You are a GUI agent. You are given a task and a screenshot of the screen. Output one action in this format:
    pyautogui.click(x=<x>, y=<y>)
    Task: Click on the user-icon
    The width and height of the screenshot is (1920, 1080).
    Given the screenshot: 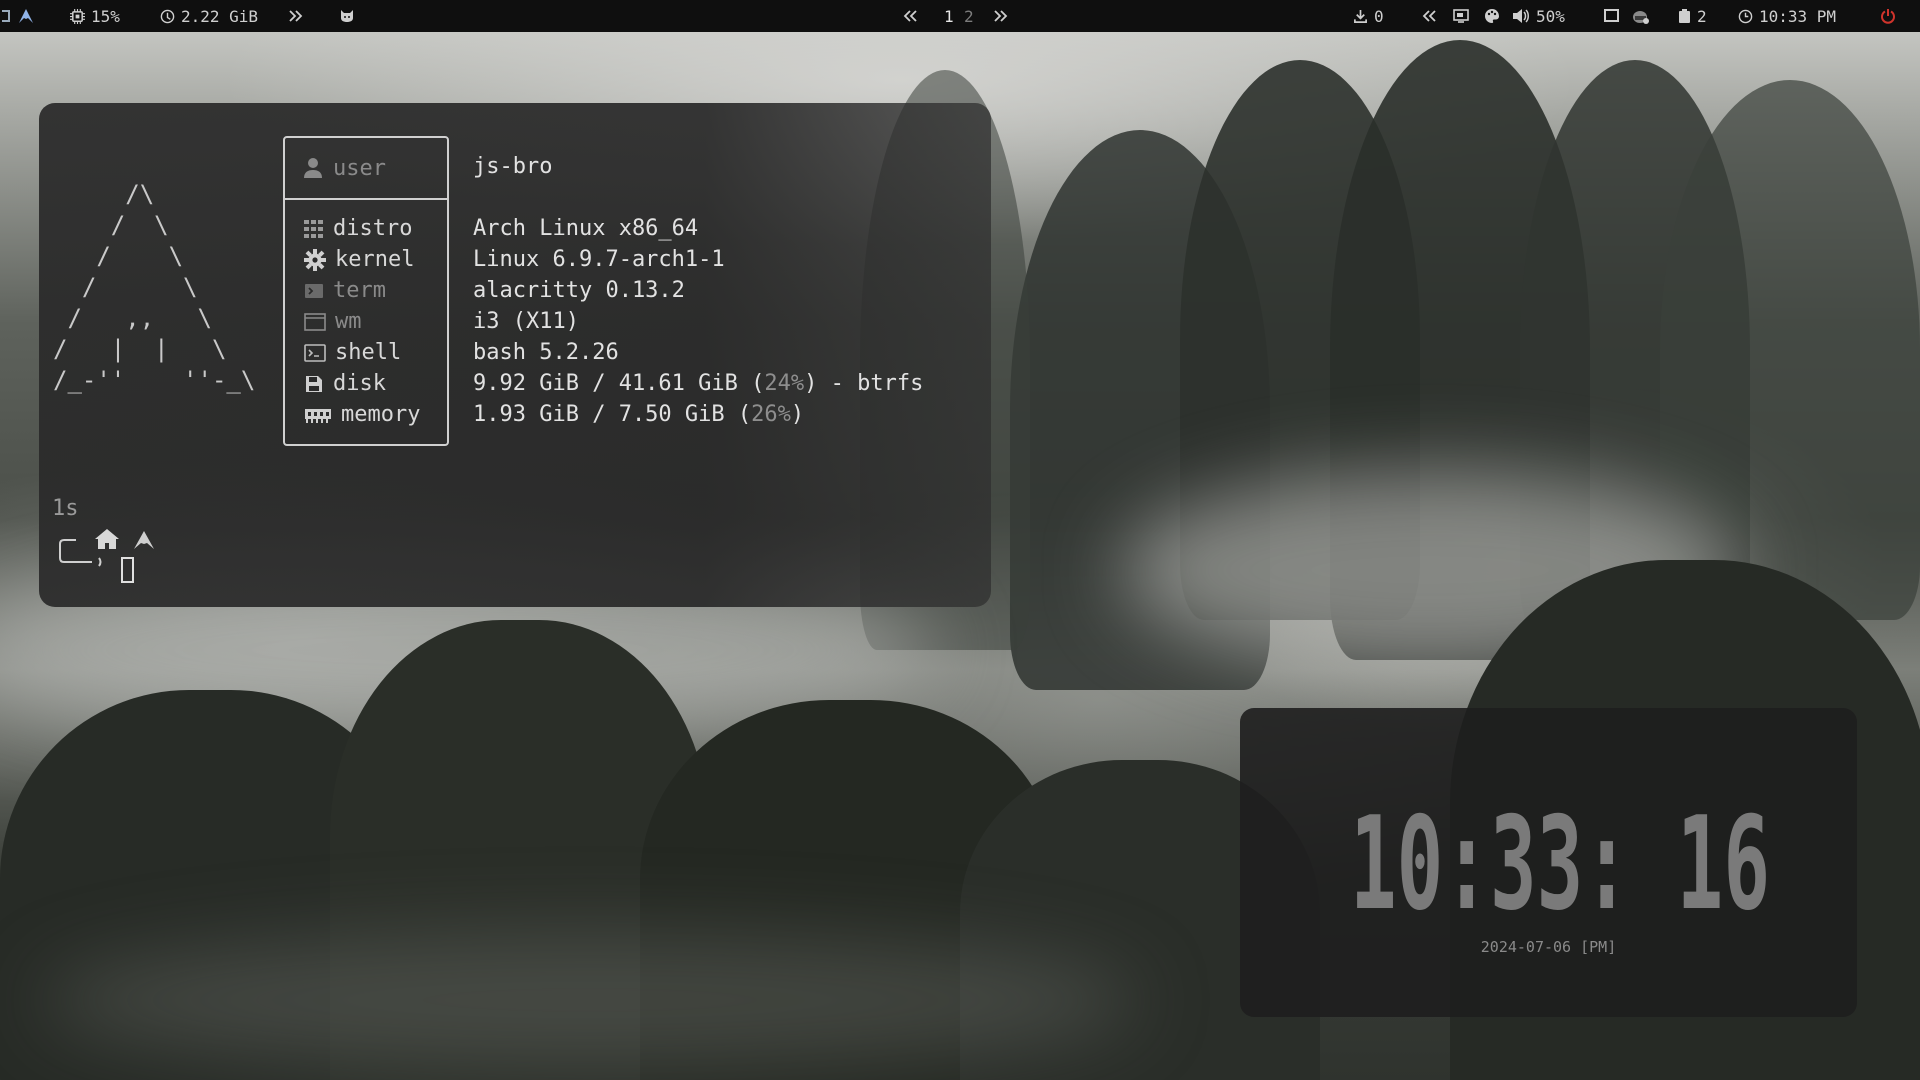 What is the action you would take?
    pyautogui.click(x=313, y=168)
    